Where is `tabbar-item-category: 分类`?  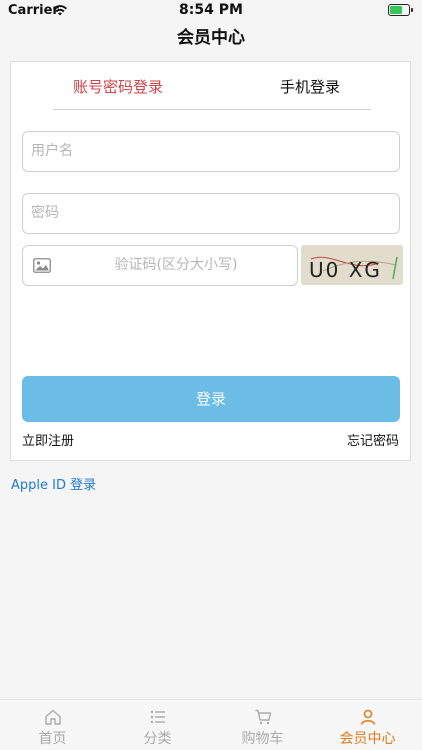 tabbar-item-category: 分类 is located at coordinates (157, 725).